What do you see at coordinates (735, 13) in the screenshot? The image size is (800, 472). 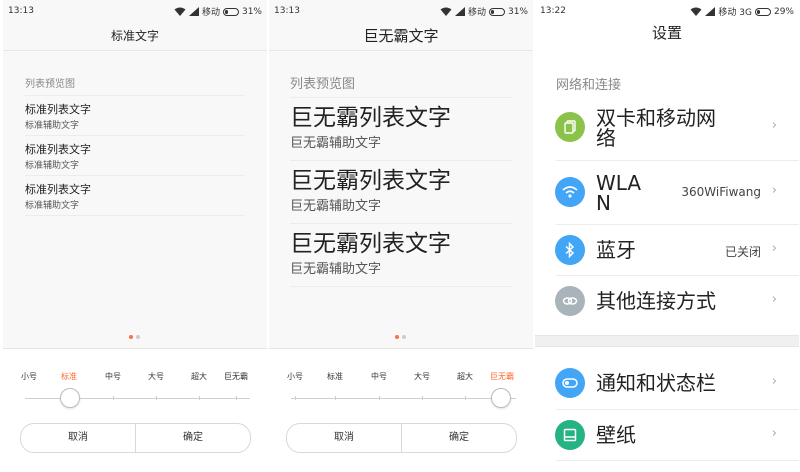 I see `carrier-label: 移动 3G` at bounding box center [735, 13].